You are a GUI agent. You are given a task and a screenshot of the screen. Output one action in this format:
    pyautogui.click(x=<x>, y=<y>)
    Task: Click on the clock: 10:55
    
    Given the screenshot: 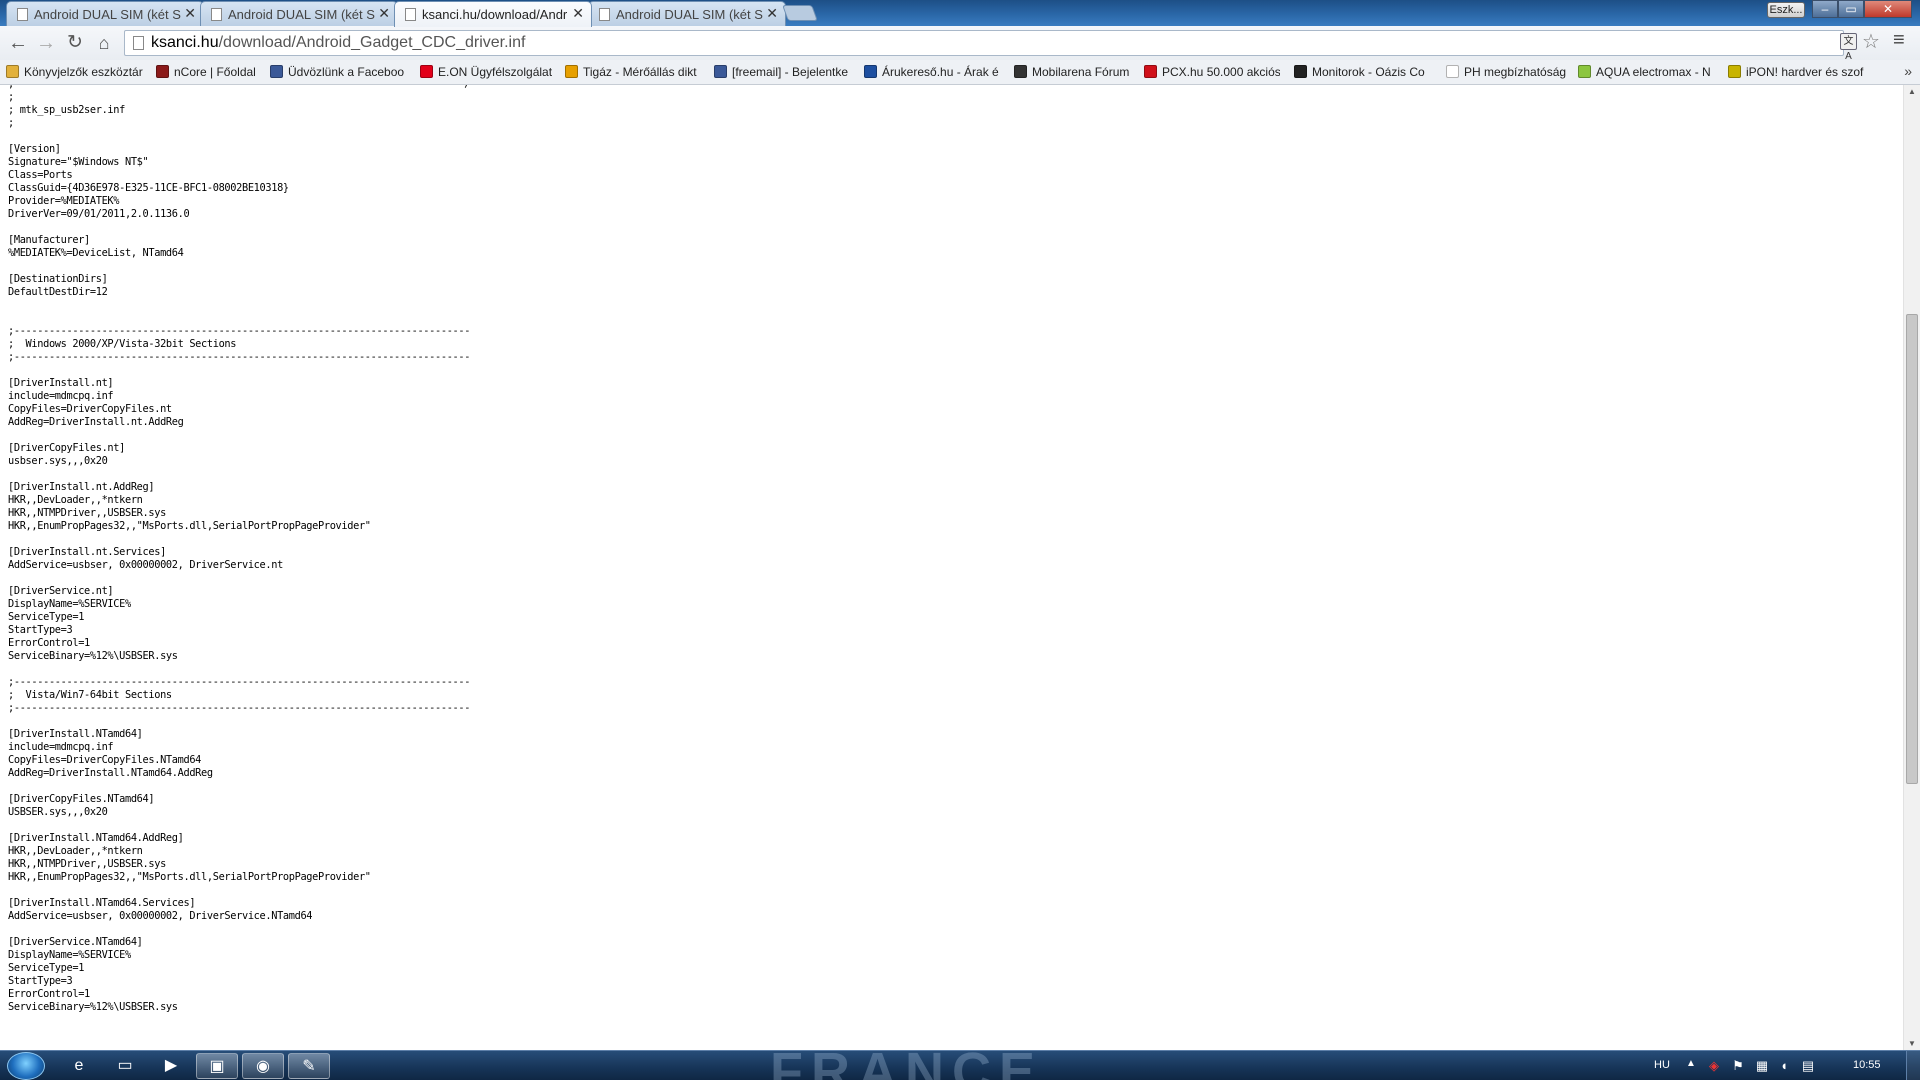 What is the action you would take?
    pyautogui.click(x=1867, y=1065)
    